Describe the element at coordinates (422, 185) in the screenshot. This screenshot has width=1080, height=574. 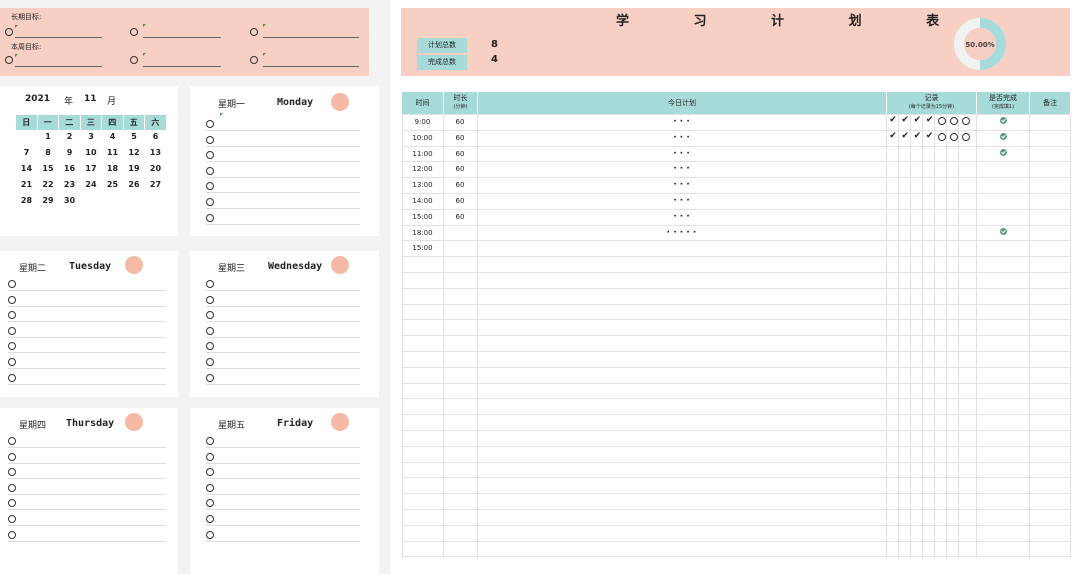
I see `row-time: 13:00` at that location.